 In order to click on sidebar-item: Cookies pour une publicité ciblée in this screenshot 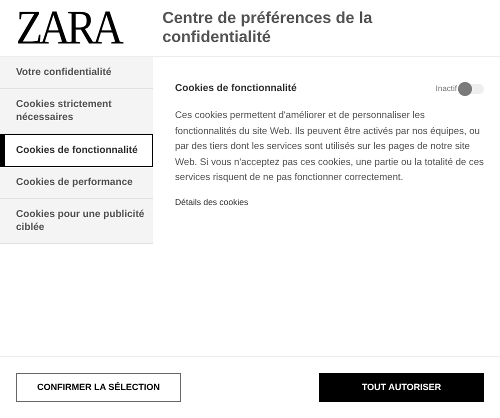, I will do `click(76, 221)`.